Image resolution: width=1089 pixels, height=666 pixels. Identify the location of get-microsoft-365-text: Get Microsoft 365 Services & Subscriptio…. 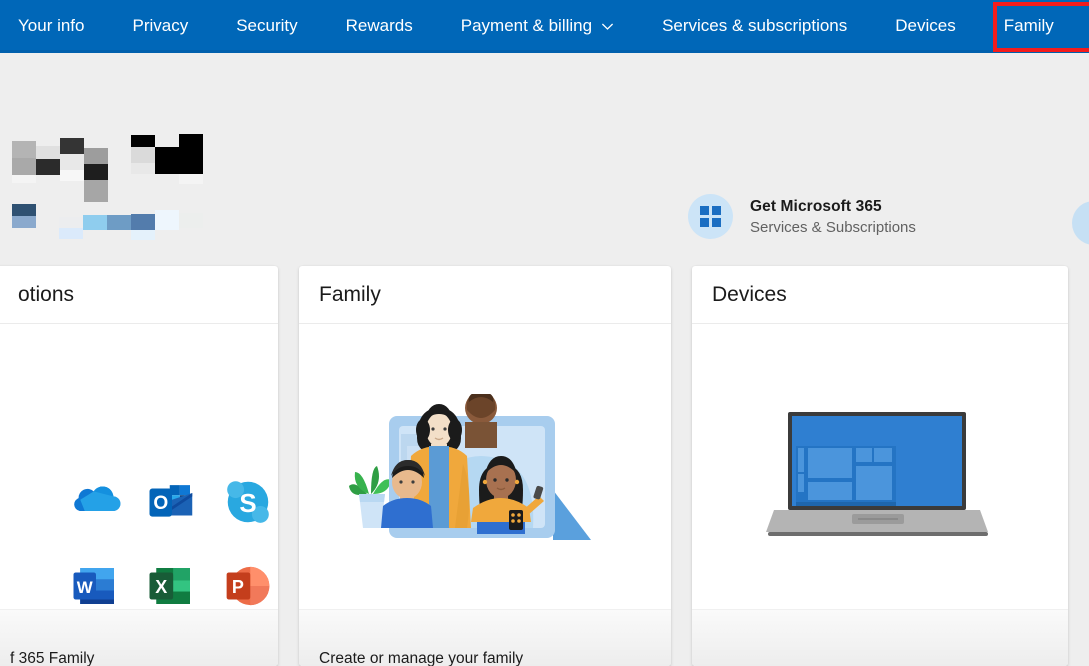
(833, 217).